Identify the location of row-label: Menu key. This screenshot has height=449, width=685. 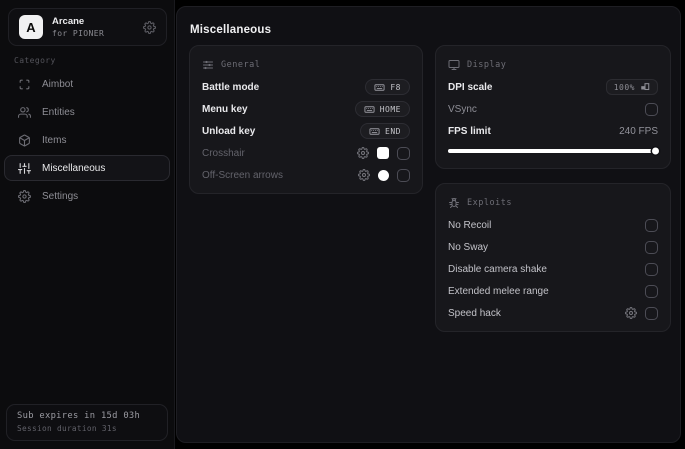
(225, 109).